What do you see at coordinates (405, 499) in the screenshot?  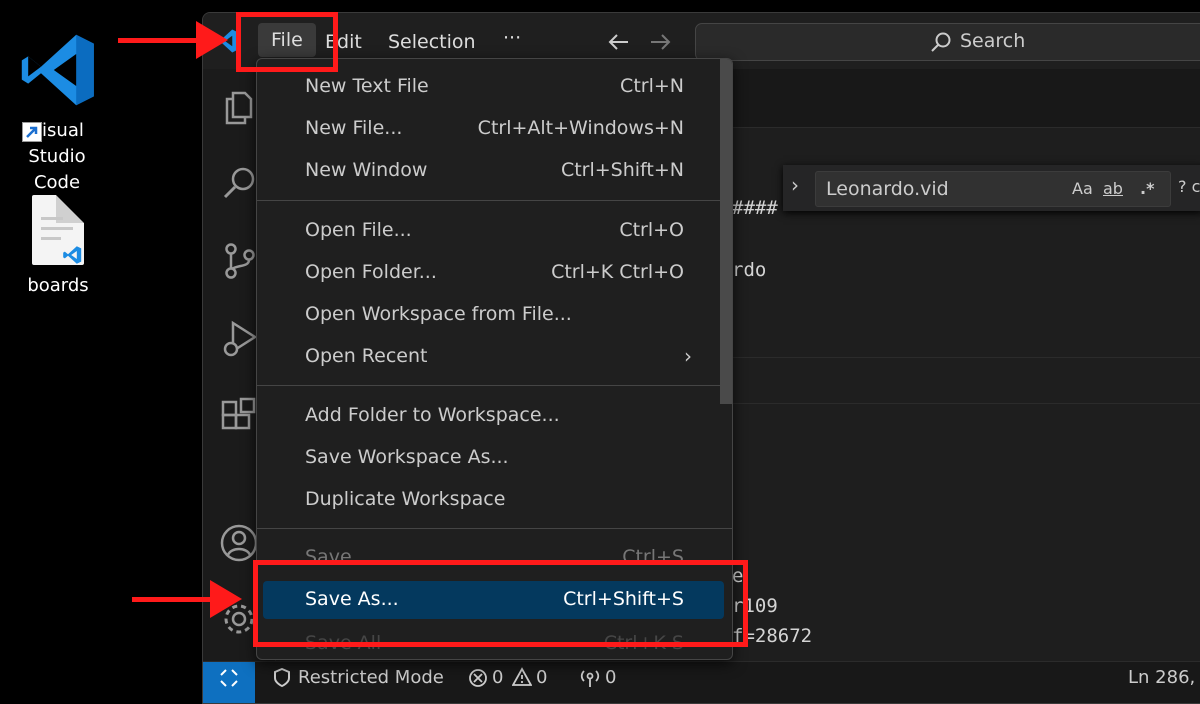 I see `menu-item-label: Duplicate Workspace` at bounding box center [405, 499].